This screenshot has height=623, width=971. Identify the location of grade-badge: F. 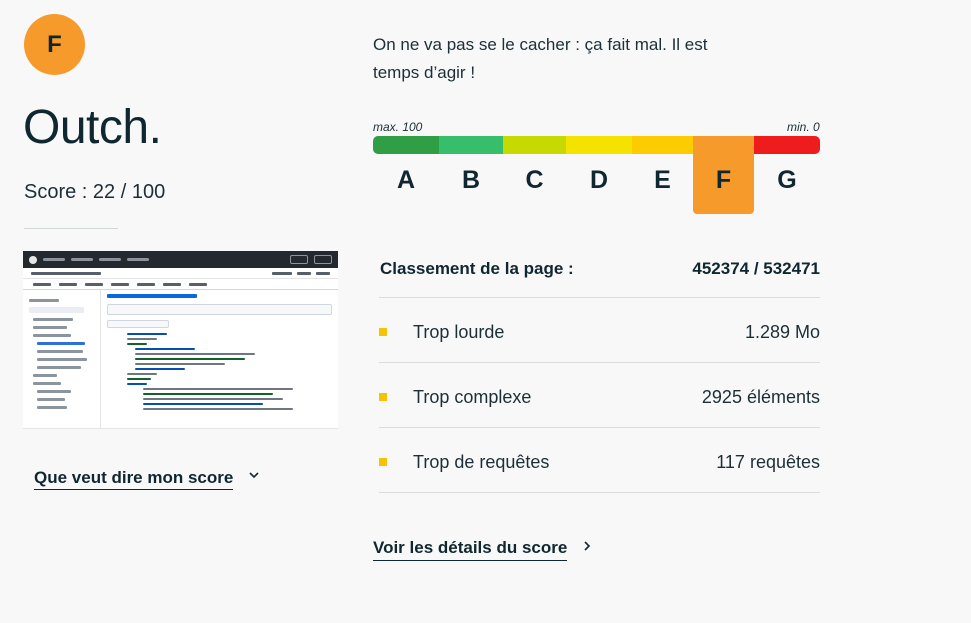
(54, 44).